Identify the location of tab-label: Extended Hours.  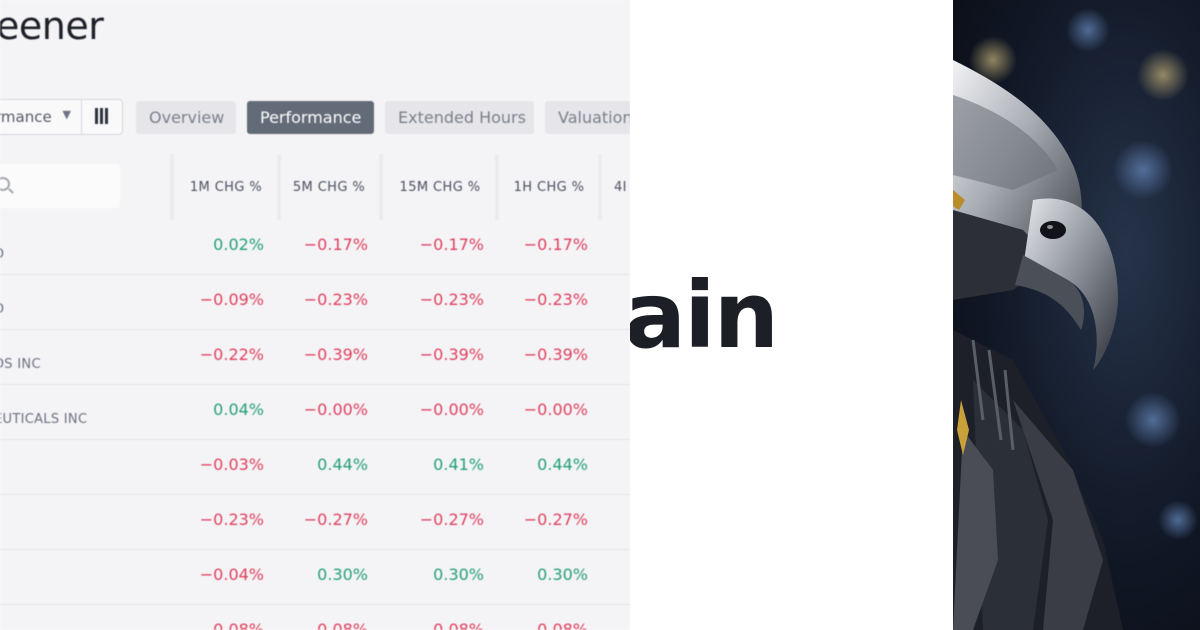
(462, 117).